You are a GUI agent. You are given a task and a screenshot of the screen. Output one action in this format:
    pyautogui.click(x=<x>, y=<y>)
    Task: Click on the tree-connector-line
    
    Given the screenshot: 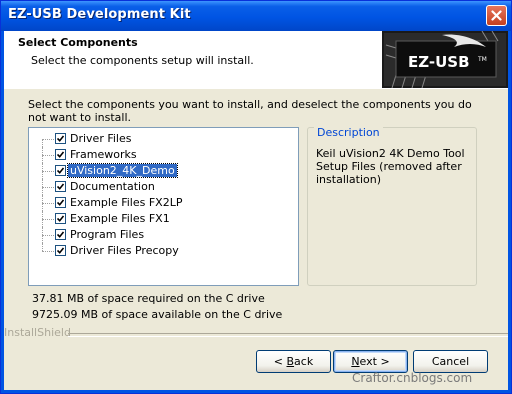 What is the action you would take?
    pyautogui.click(x=43, y=247)
    